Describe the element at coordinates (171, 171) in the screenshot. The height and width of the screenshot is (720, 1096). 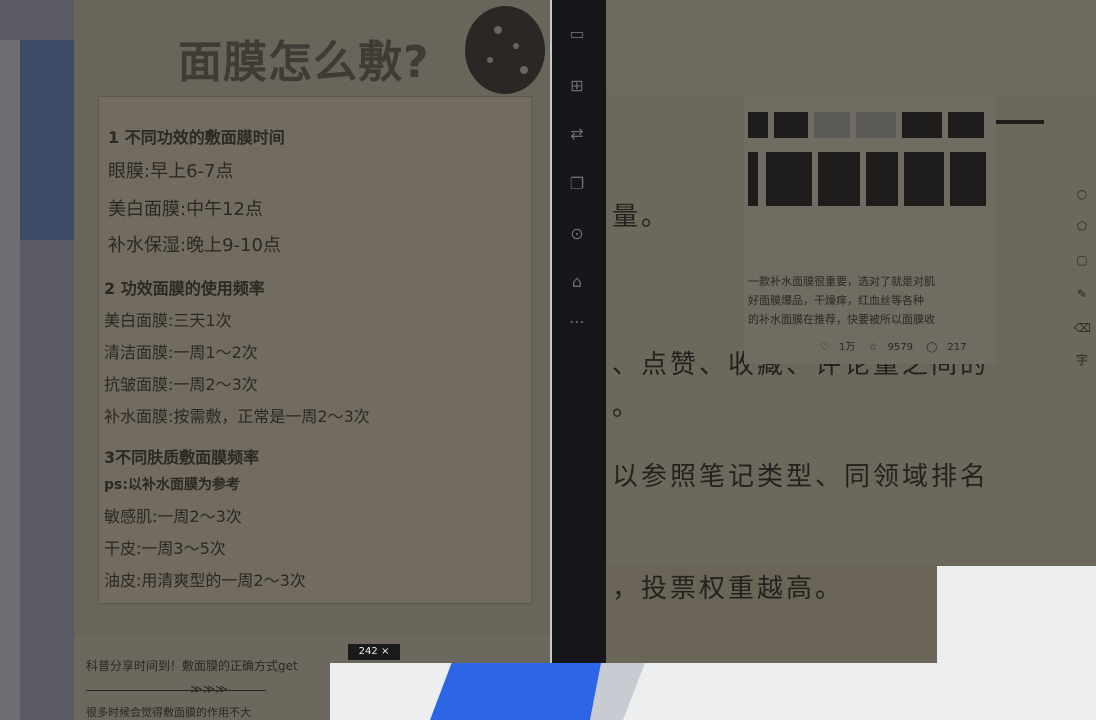
I see `eye-mask-time: 眼膜:早上6-7点` at that location.